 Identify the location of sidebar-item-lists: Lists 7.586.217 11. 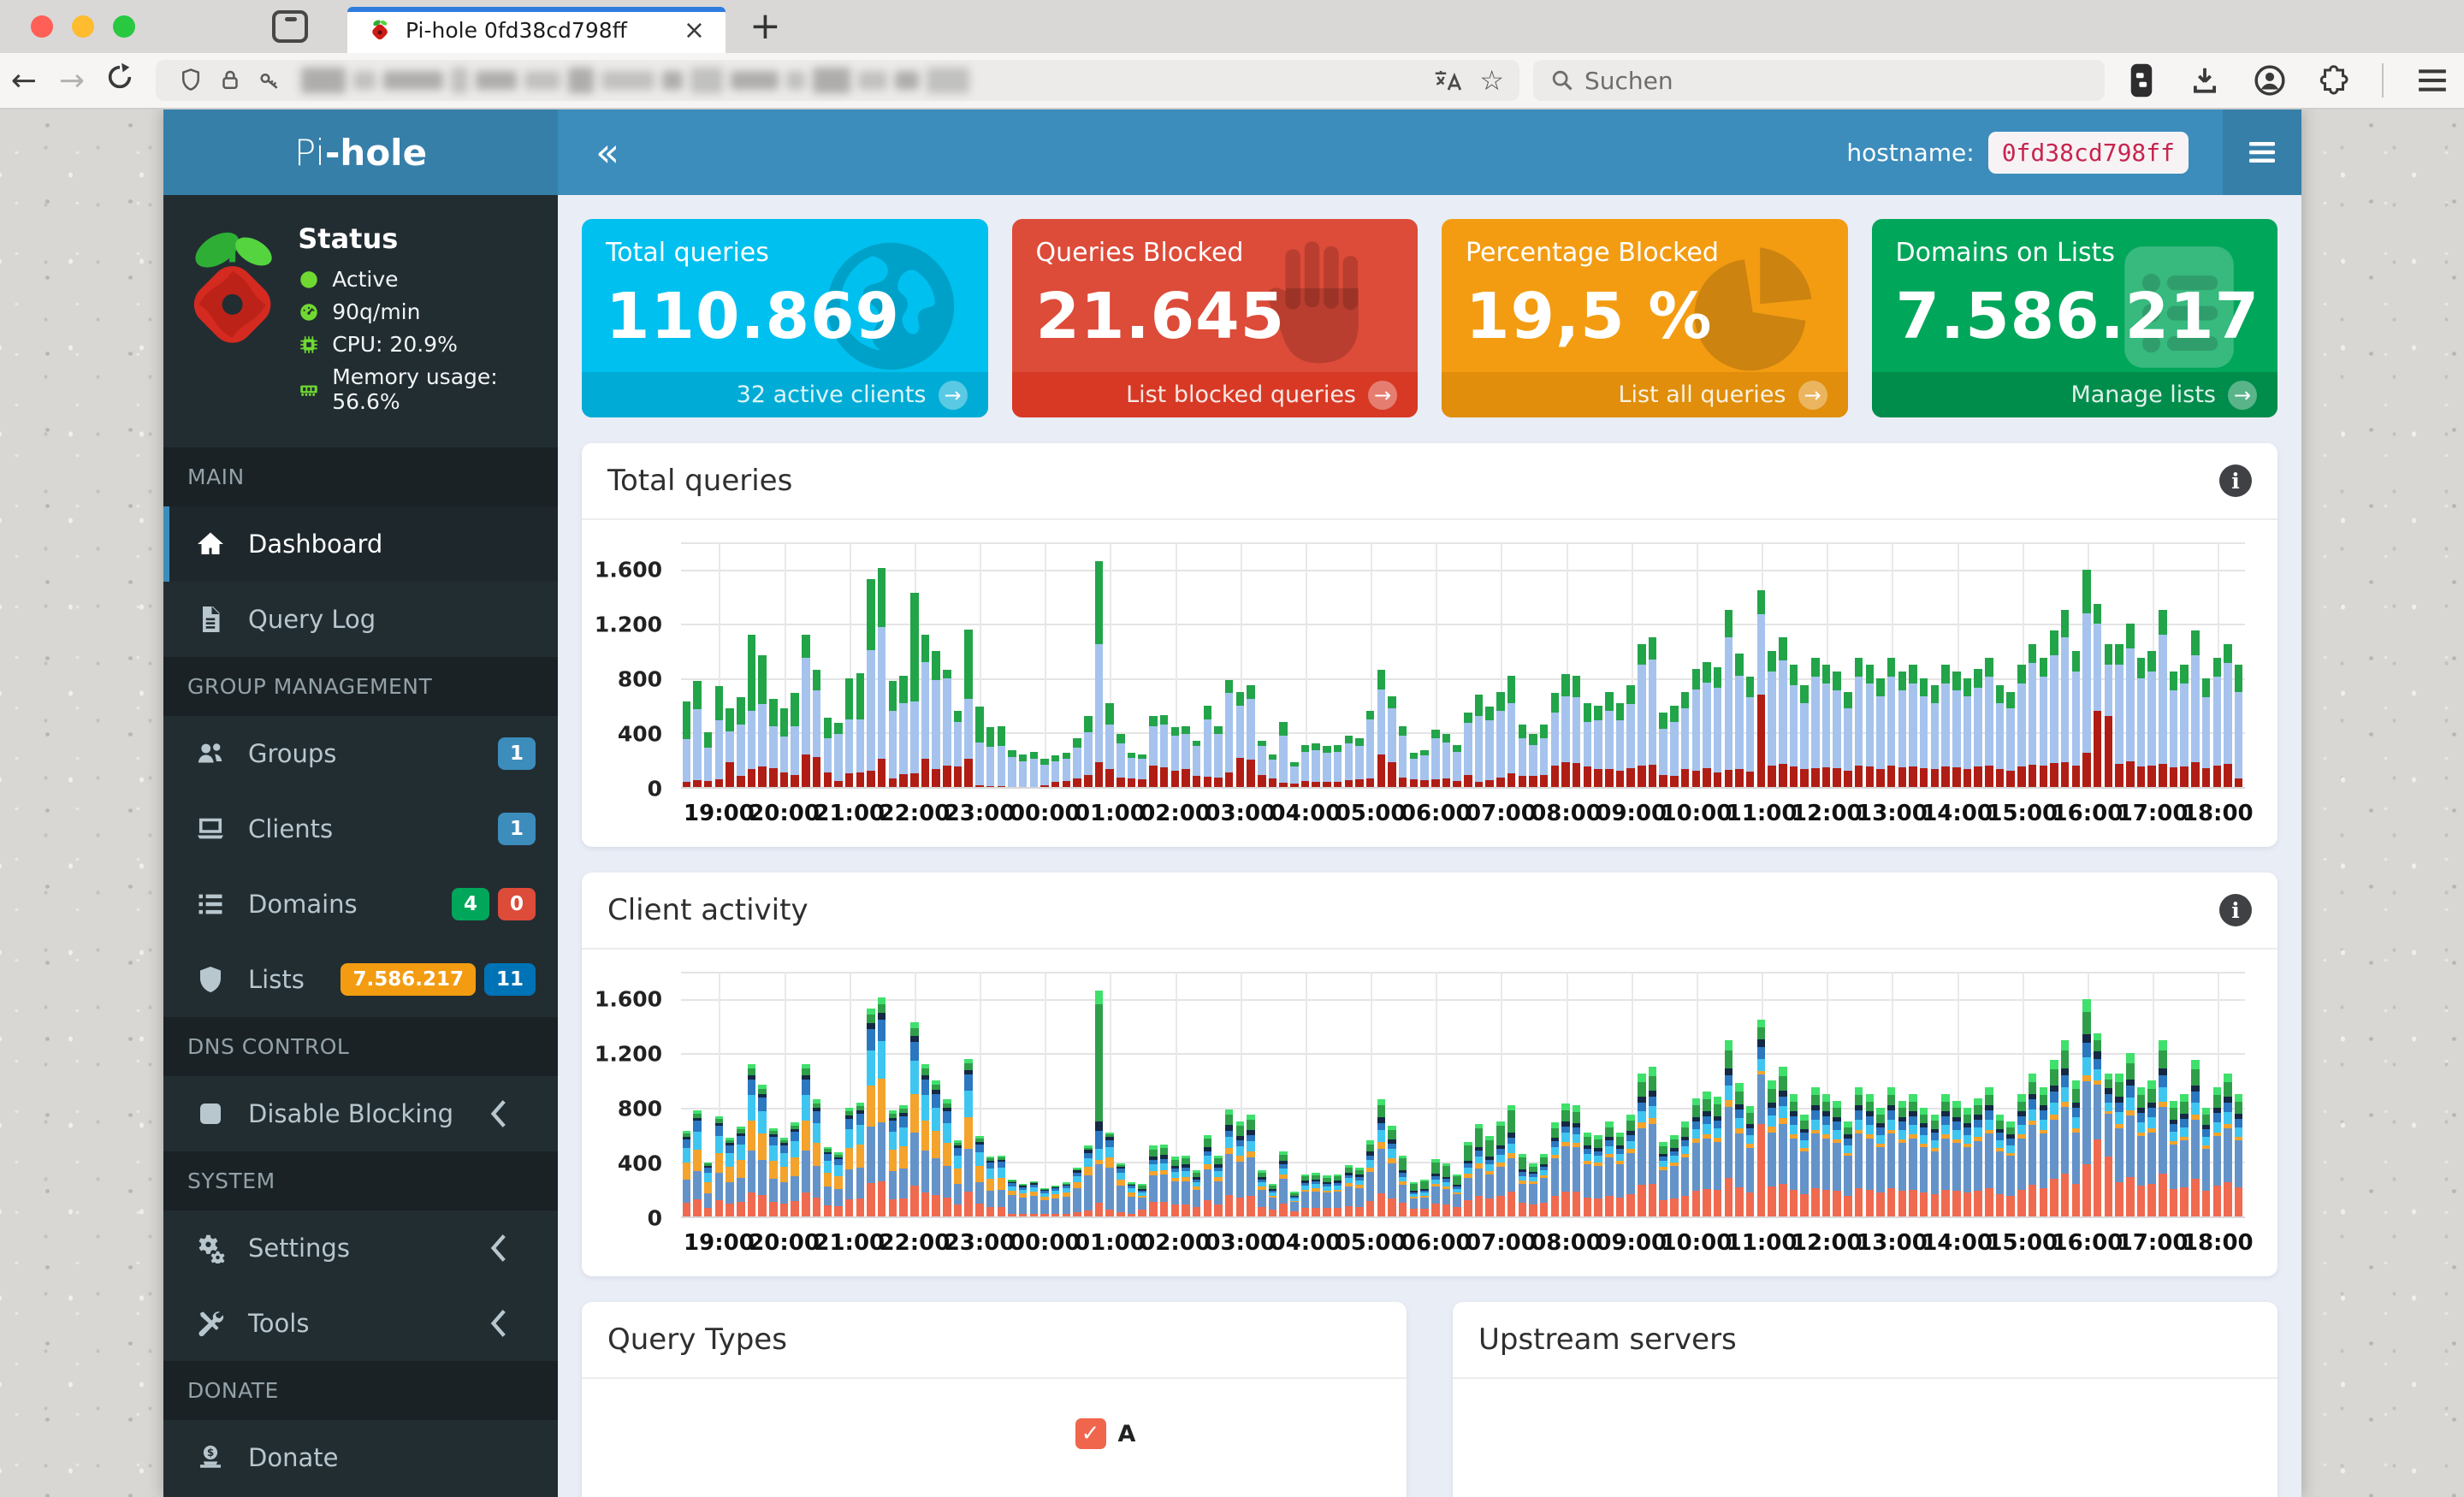
(360, 980).